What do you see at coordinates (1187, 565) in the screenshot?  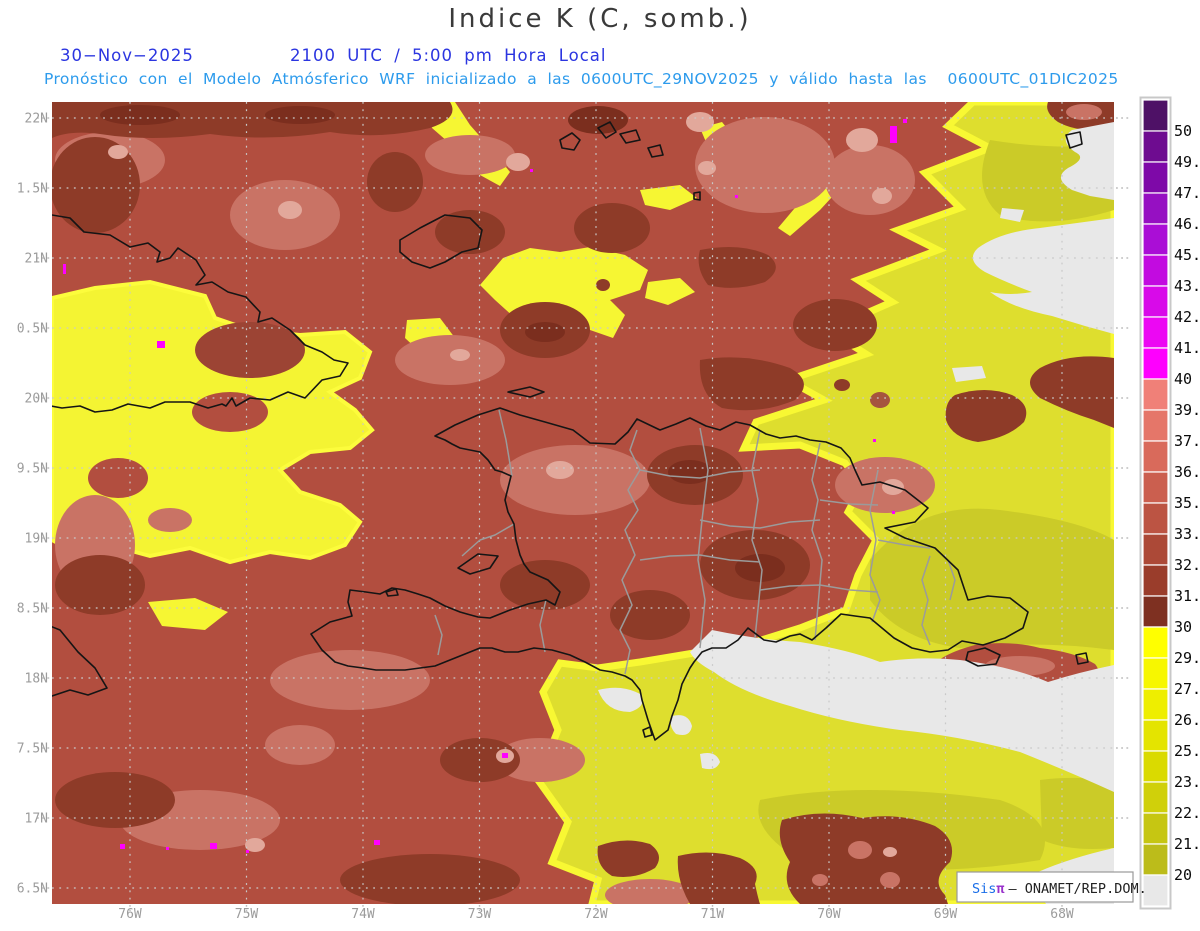 I see `colorbar-level-label: 32.6` at bounding box center [1187, 565].